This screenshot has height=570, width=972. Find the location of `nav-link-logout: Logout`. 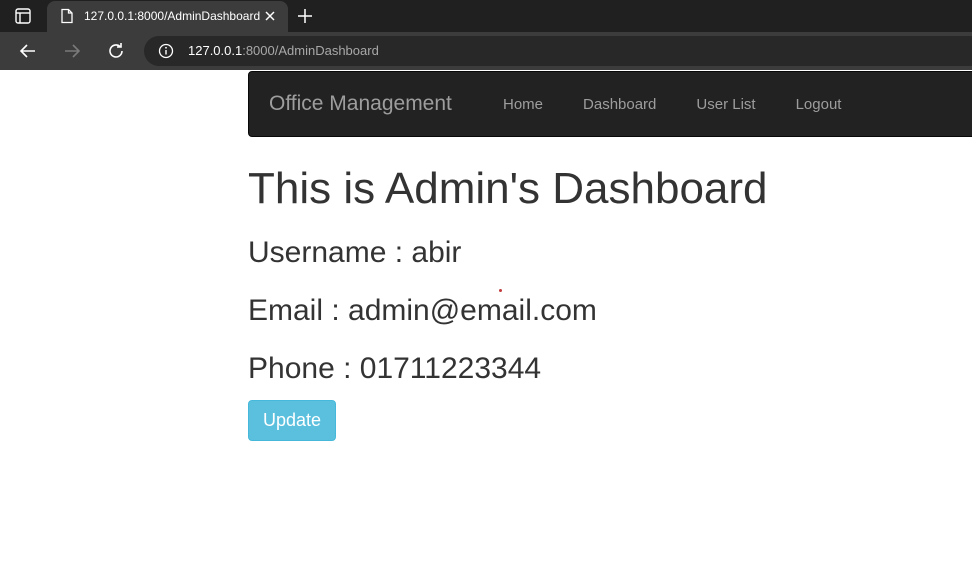

nav-link-logout: Logout is located at coordinates (819, 105).